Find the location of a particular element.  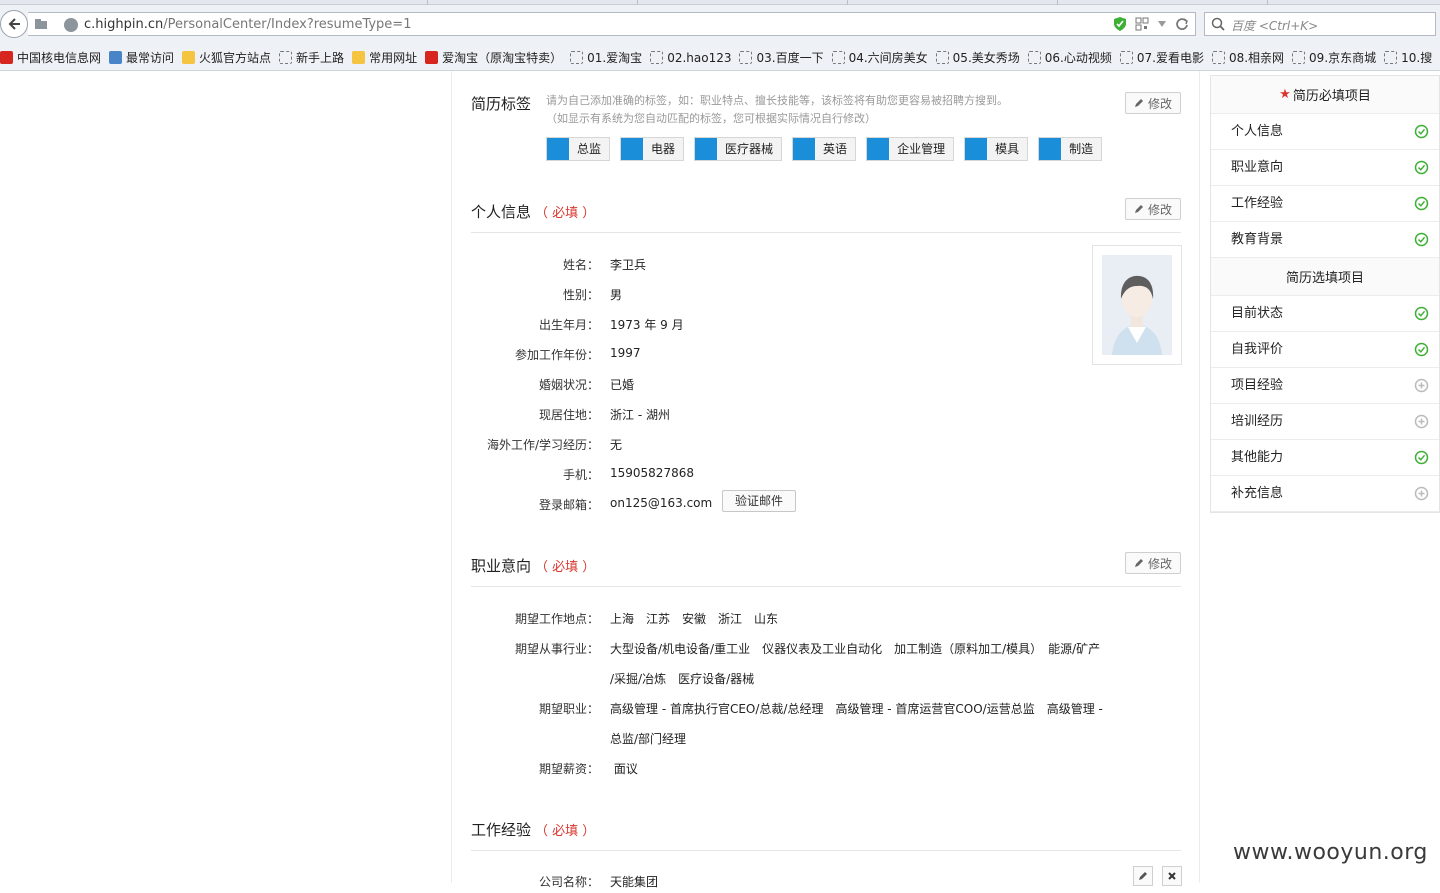

bookmark-item: 火狐官方站点 is located at coordinates (226, 57).